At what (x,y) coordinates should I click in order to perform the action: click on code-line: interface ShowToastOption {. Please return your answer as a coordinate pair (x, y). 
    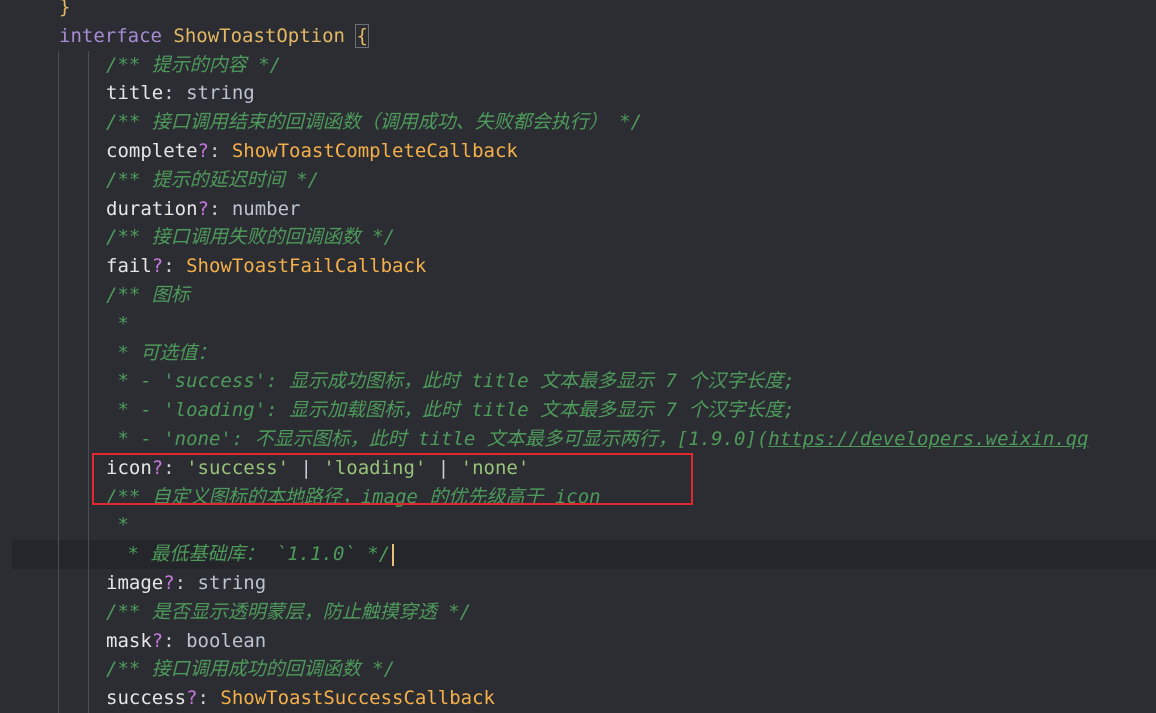
    Looking at the image, I should click on (578, 36).